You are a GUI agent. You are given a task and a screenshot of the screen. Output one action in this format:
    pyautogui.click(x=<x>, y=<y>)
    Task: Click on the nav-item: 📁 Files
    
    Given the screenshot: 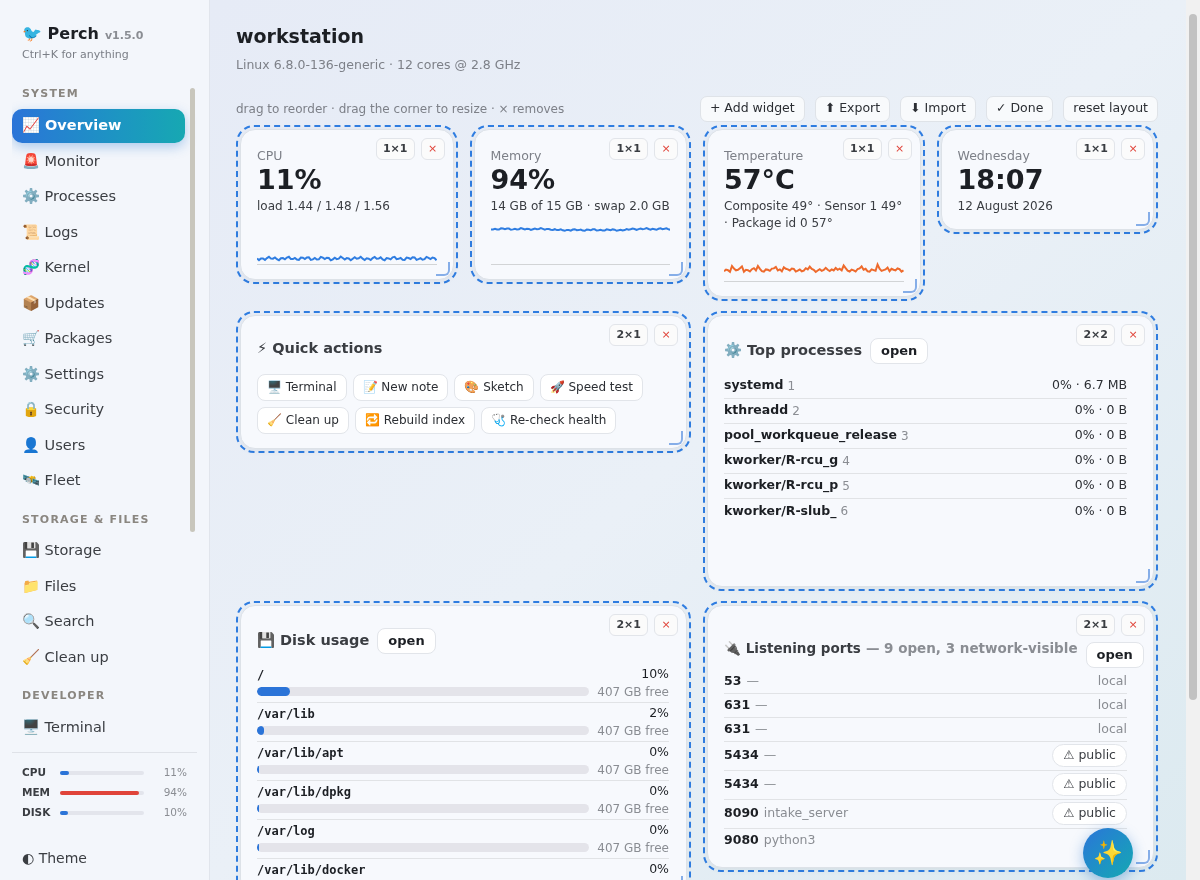 What is the action you would take?
    pyautogui.click(x=98, y=586)
    